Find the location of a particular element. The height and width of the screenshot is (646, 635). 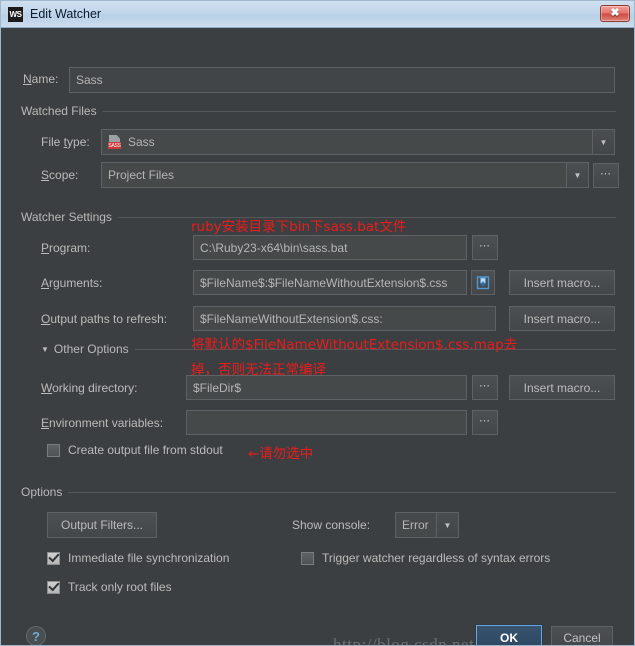

watched-files-section-label: Watched Files is located at coordinates (59, 111).